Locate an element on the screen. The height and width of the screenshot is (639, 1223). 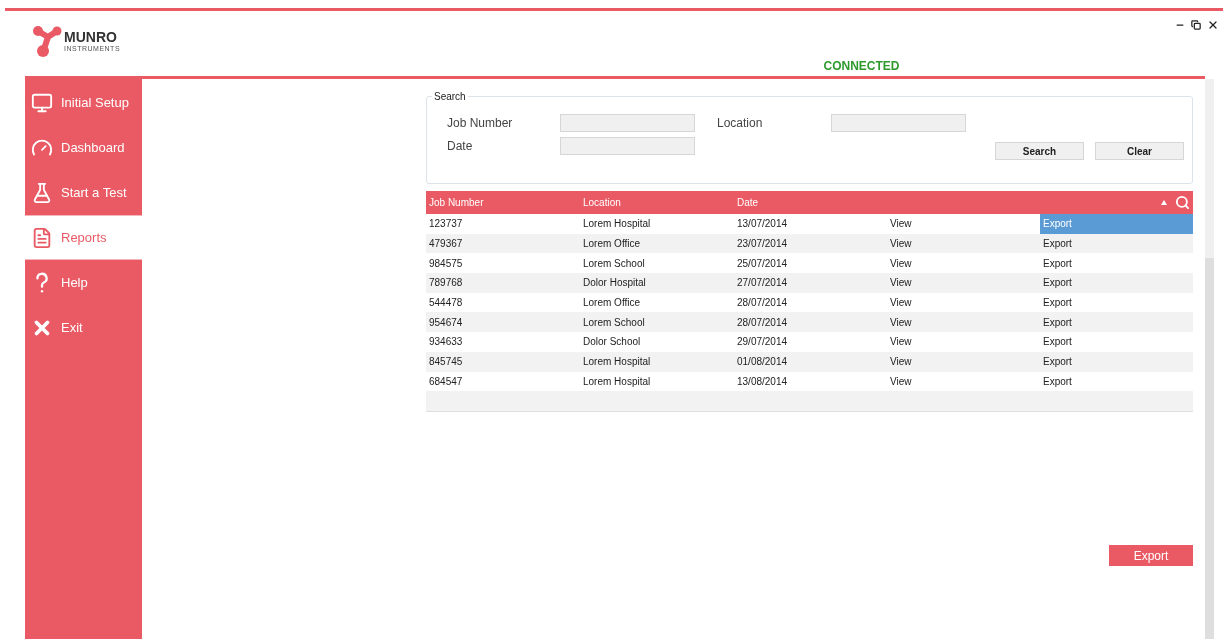
document-icon is located at coordinates (42, 237).